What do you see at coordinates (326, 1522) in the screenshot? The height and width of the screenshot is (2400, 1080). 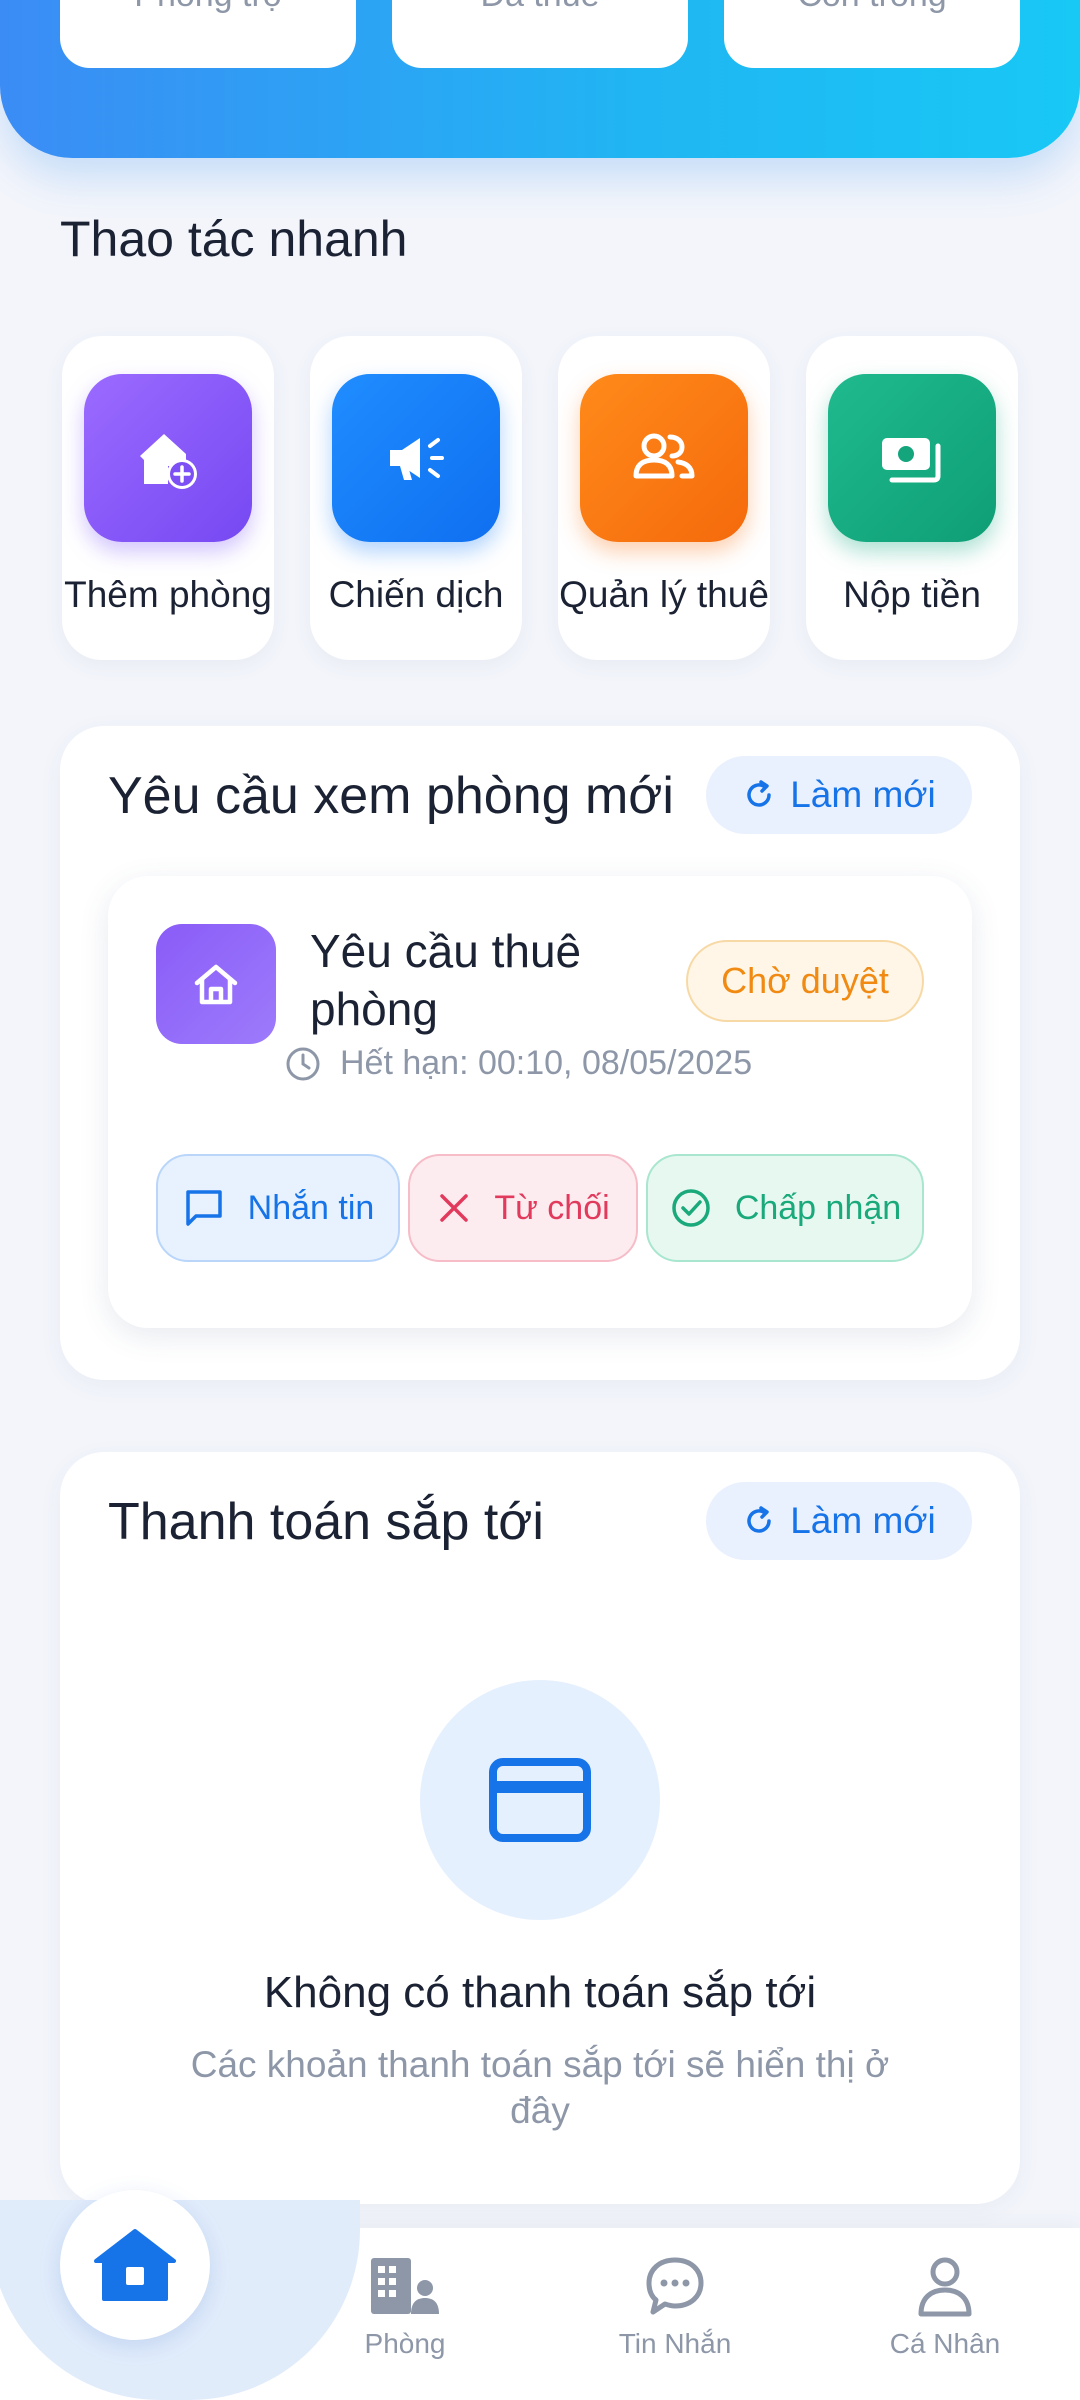 I see `upcoming-payments-title: Thanh toán sắp tới` at bounding box center [326, 1522].